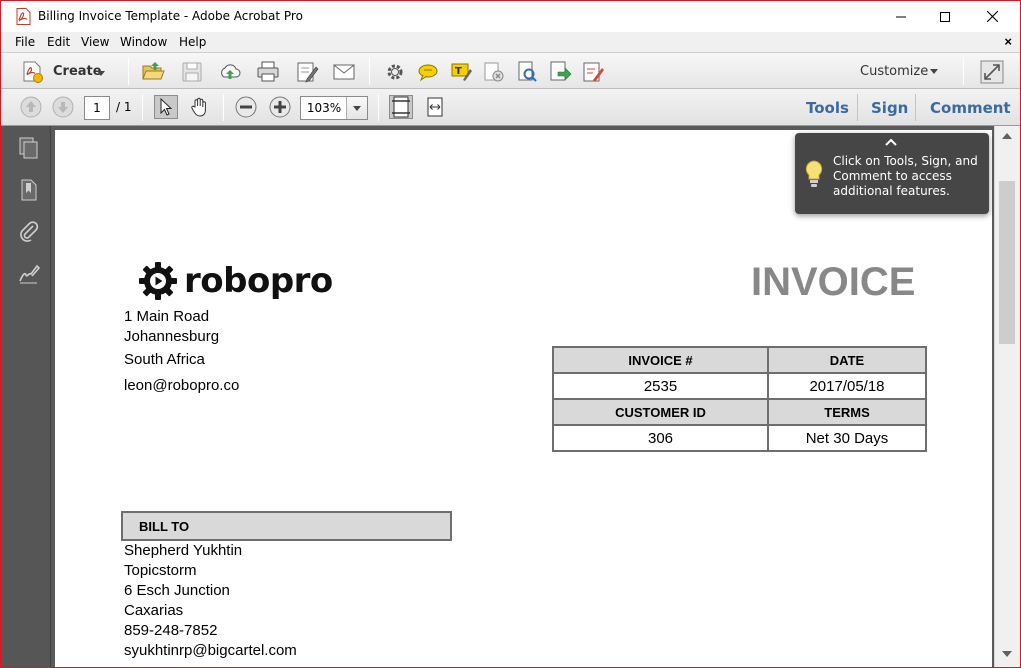  What do you see at coordinates (560, 72) in the screenshot?
I see `export-icon` at bounding box center [560, 72].